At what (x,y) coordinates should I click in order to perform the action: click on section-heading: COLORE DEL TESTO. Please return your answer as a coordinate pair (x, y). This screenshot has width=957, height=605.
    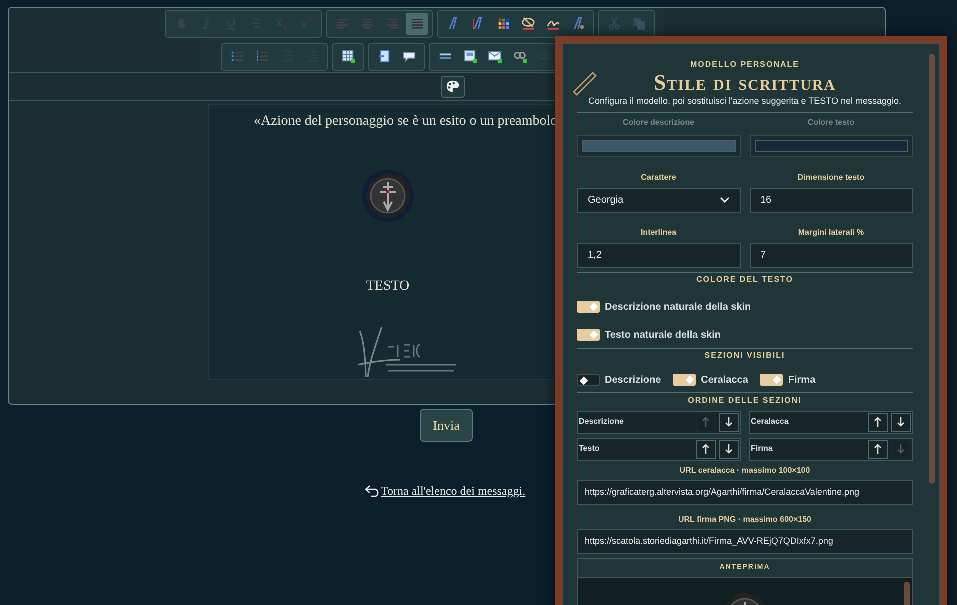
    Looking at the image, I should click on (745, 280).